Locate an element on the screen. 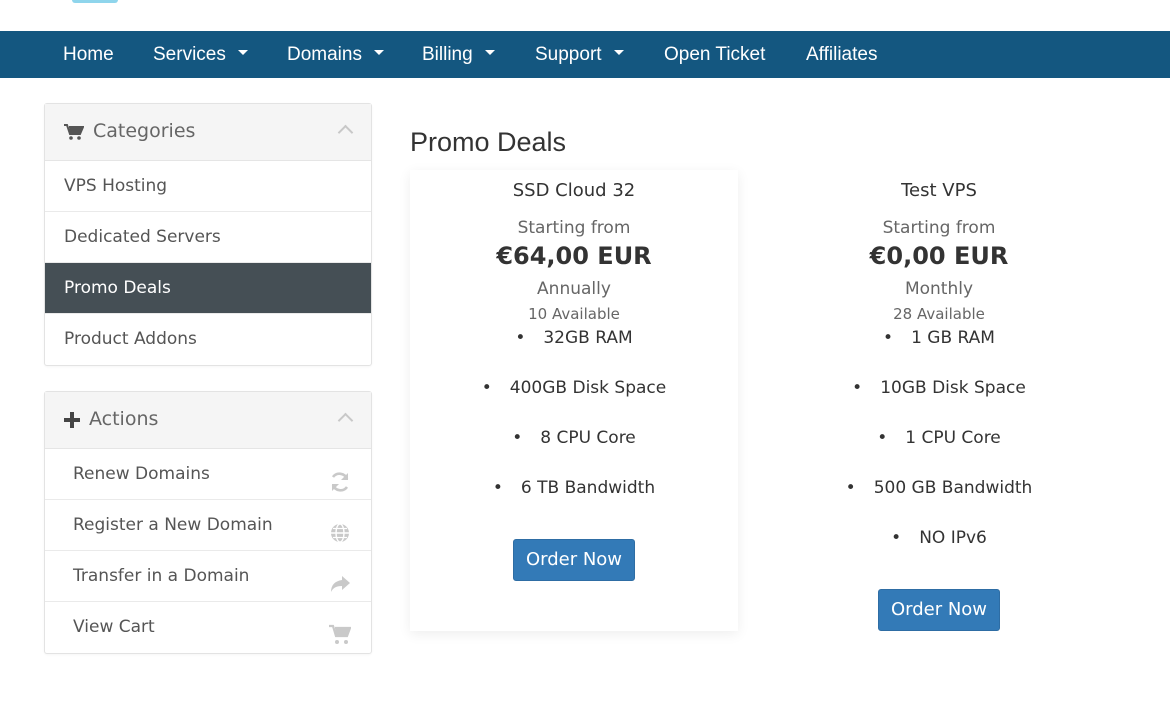 The width and height of the screenshot is (1170, 726). nav-support: Support is located at coordinates (579, 54).